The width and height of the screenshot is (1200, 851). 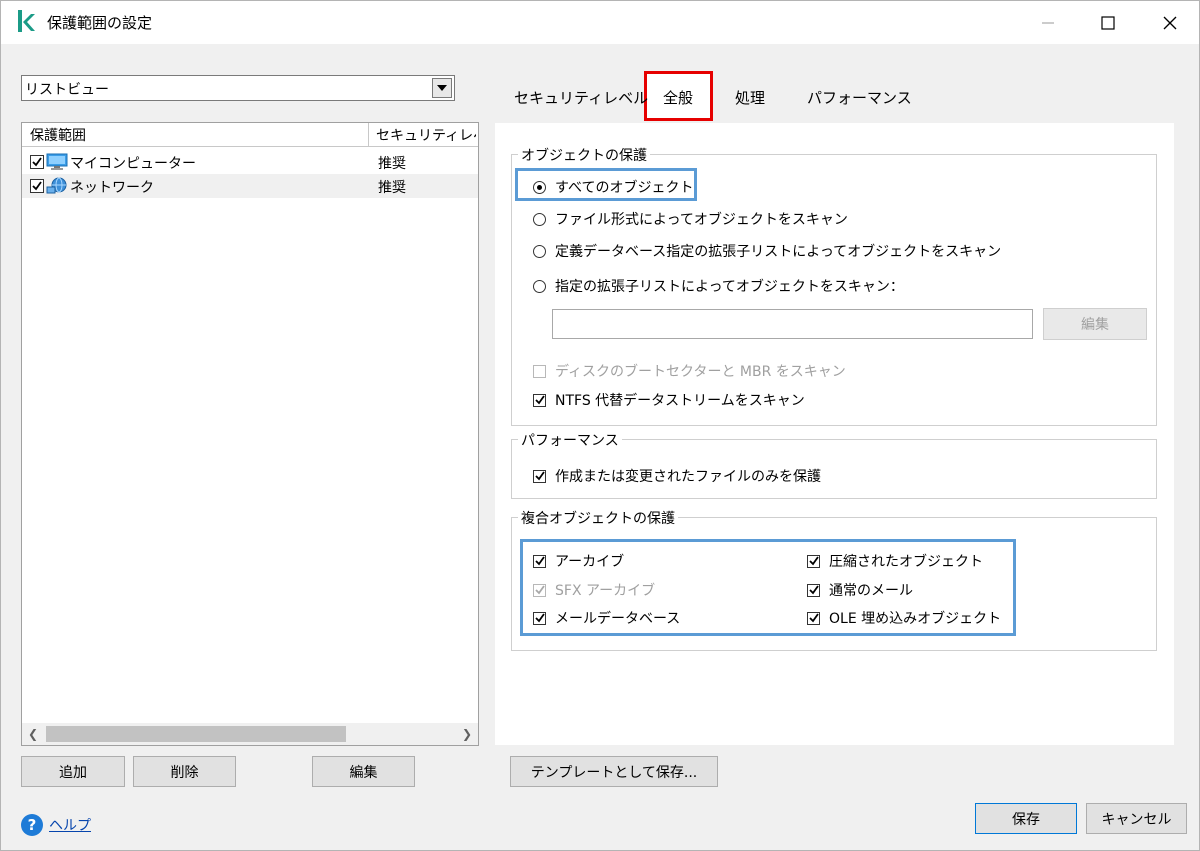 I want to click on radio-label: ファイル形式によってオブジェクトをスキャン, so click(x=701, y=220).